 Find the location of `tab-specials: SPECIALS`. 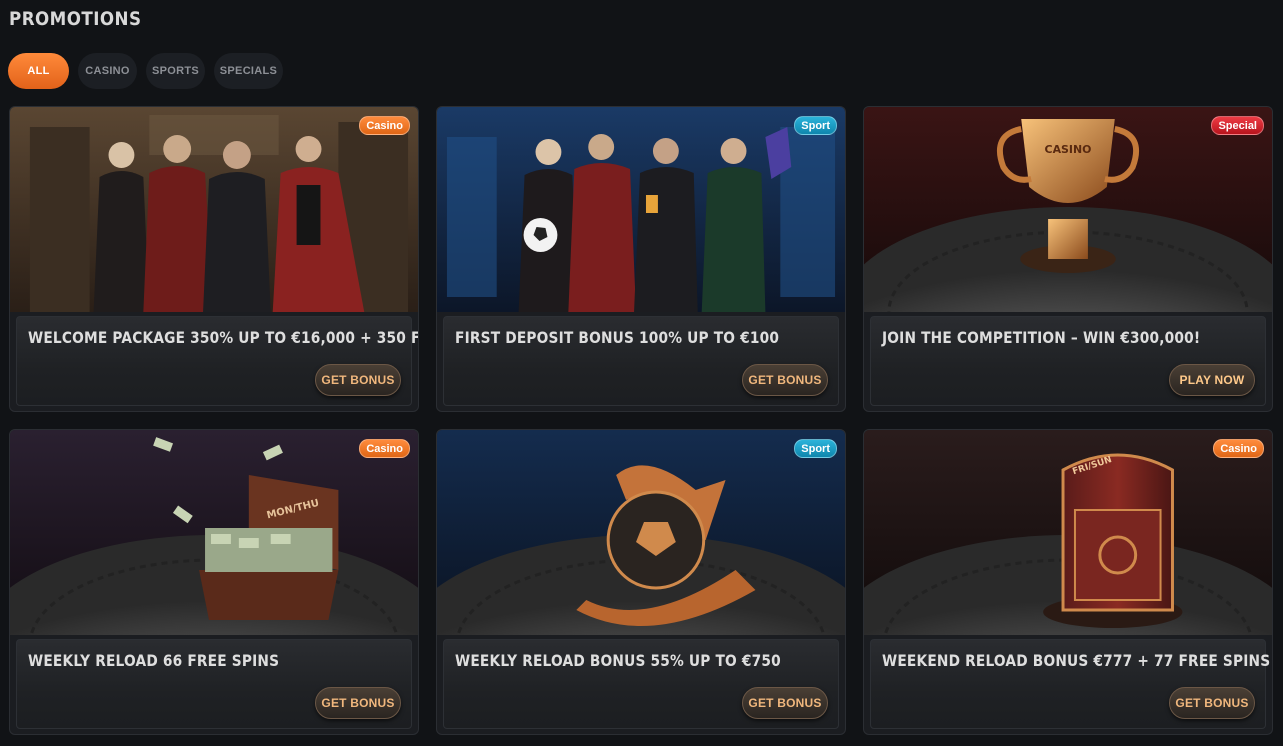

tab-specials: SPECIALS is located at coordinates (248, 71).